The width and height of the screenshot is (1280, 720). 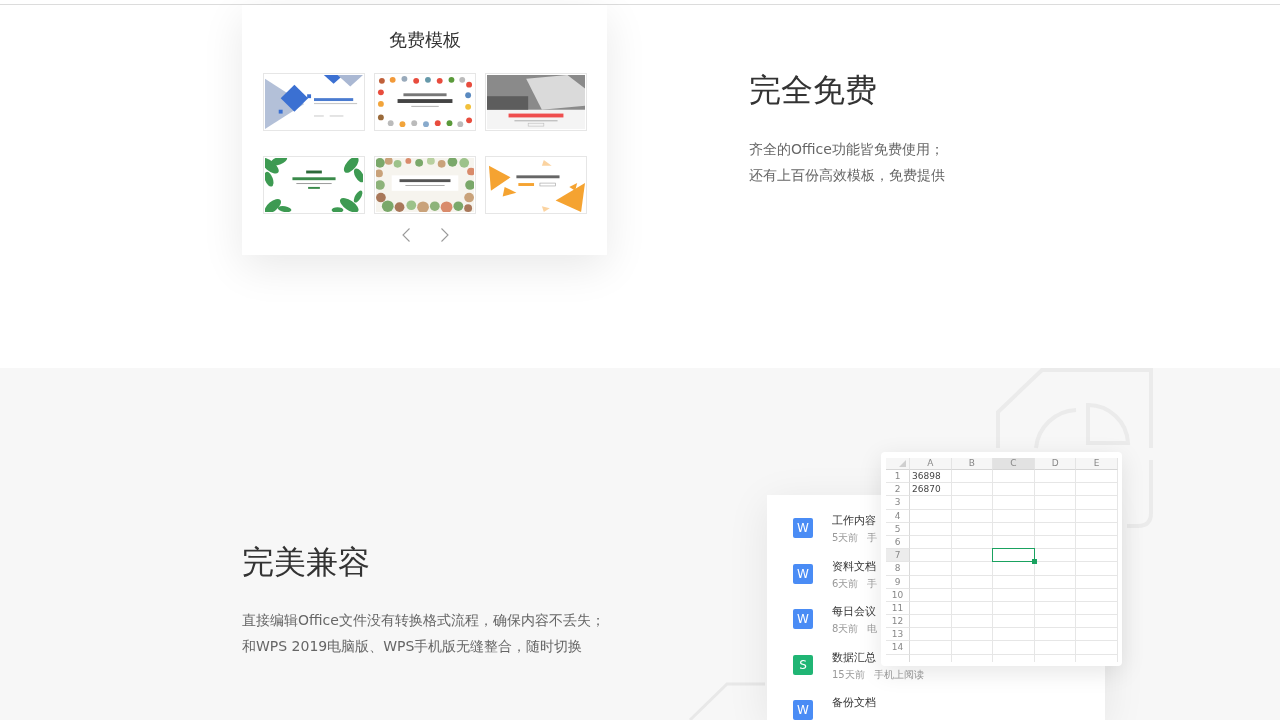 What do you see at coordinates (898, 556) in the screenshot?
I see `row-header: 7` at bounding box center [898, 556].